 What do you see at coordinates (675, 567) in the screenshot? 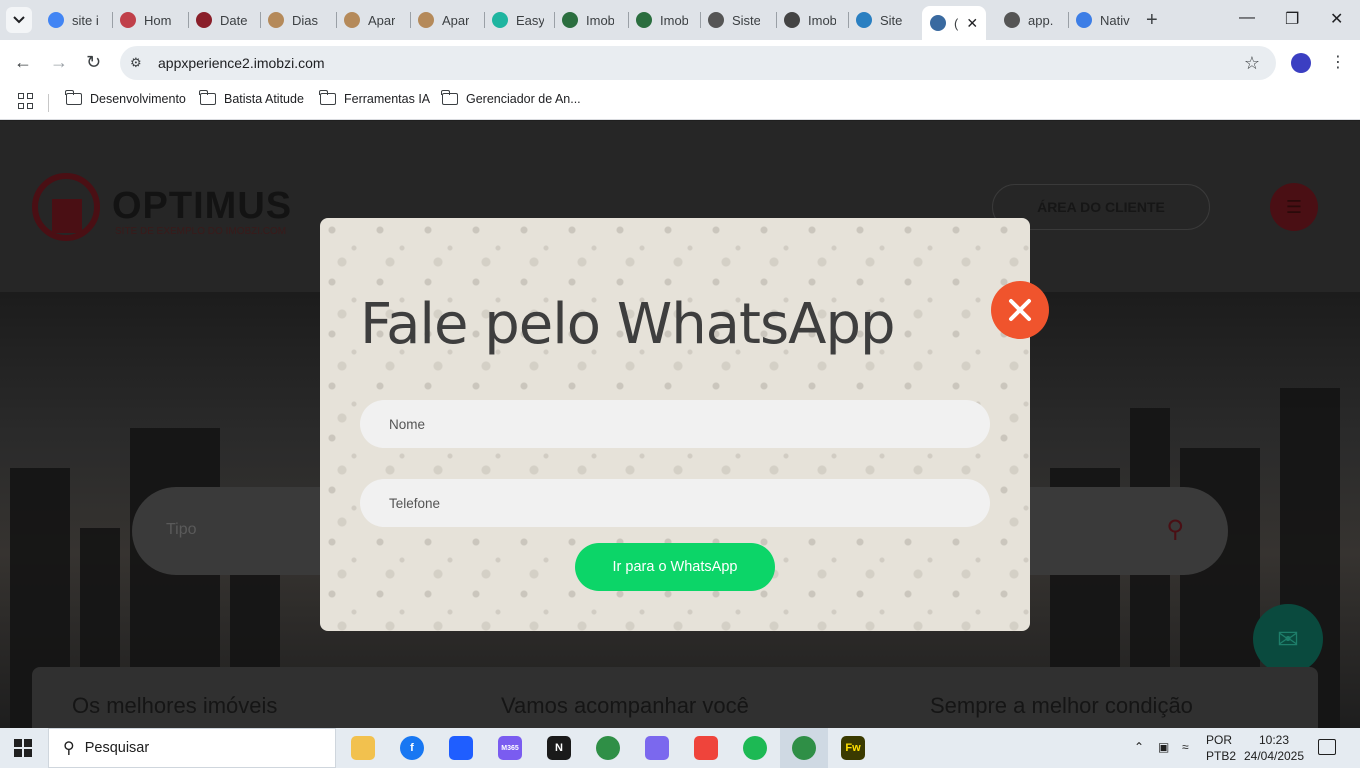
I see `go-to-whatsapp-button: Ir para o WhatsApp` at bounding box center [675, 567].